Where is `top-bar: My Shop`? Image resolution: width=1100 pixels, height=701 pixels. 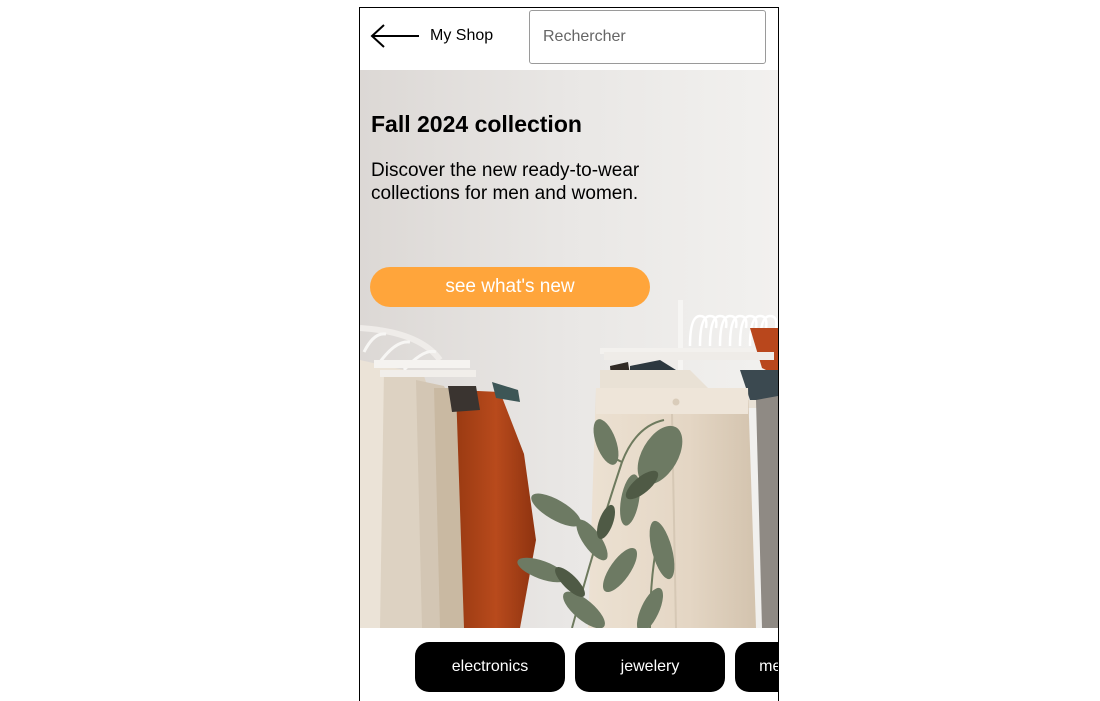
top-bar: My Shop is located at coordinates (569, 39).